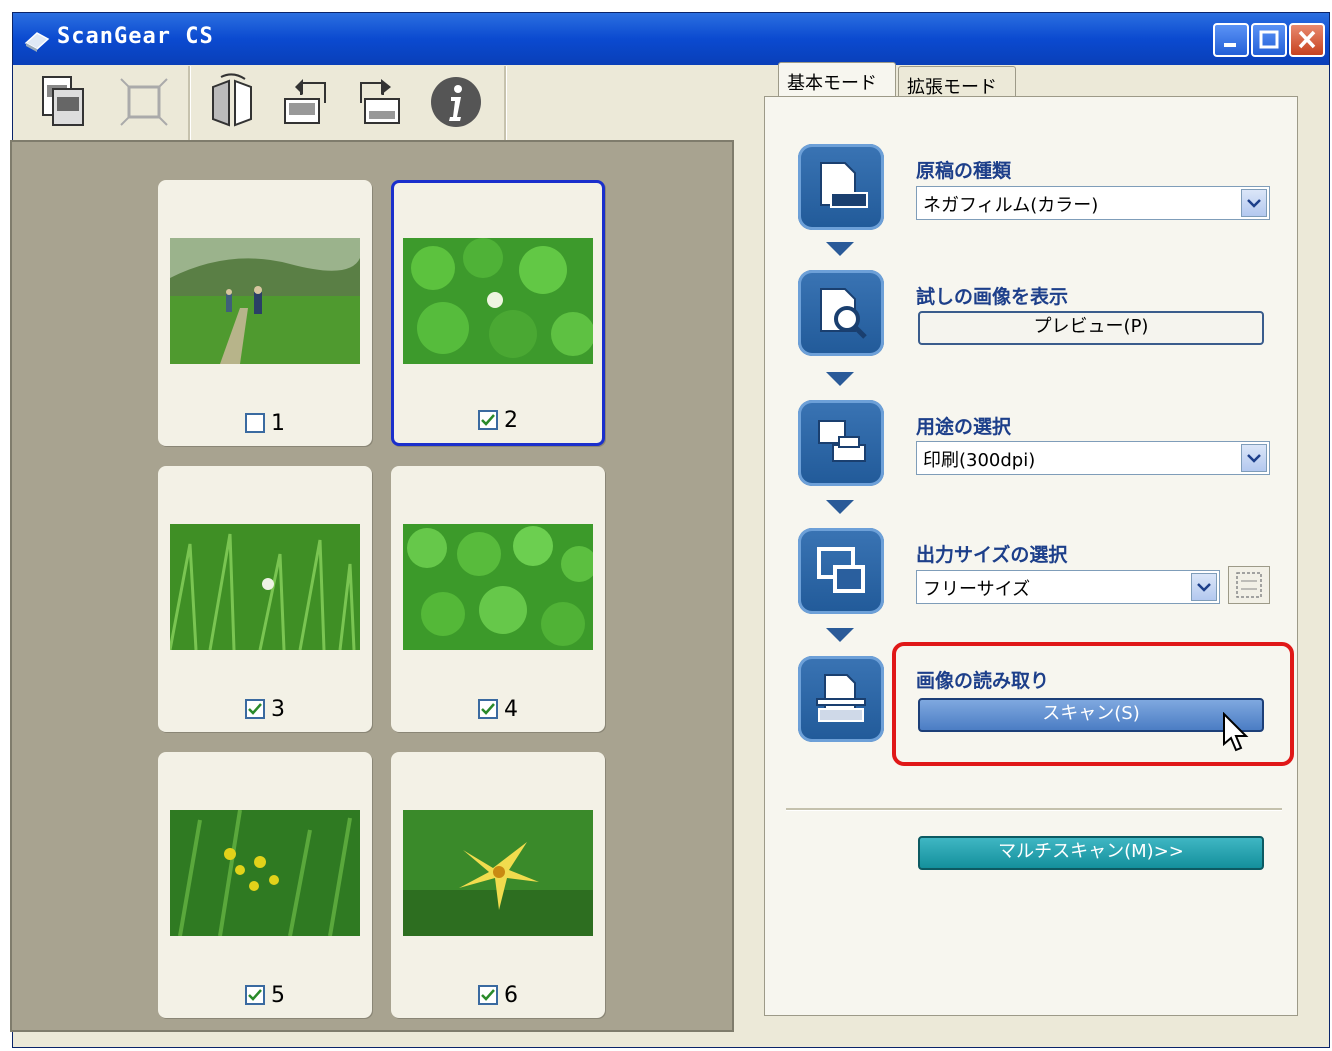 Image resolution: width=1332 pixels, height=1051 pixels. What do you see at coordinates (278, 709) in the screenshot?
I see `thumbnail-number: 3` at bounding box center [278, 709].